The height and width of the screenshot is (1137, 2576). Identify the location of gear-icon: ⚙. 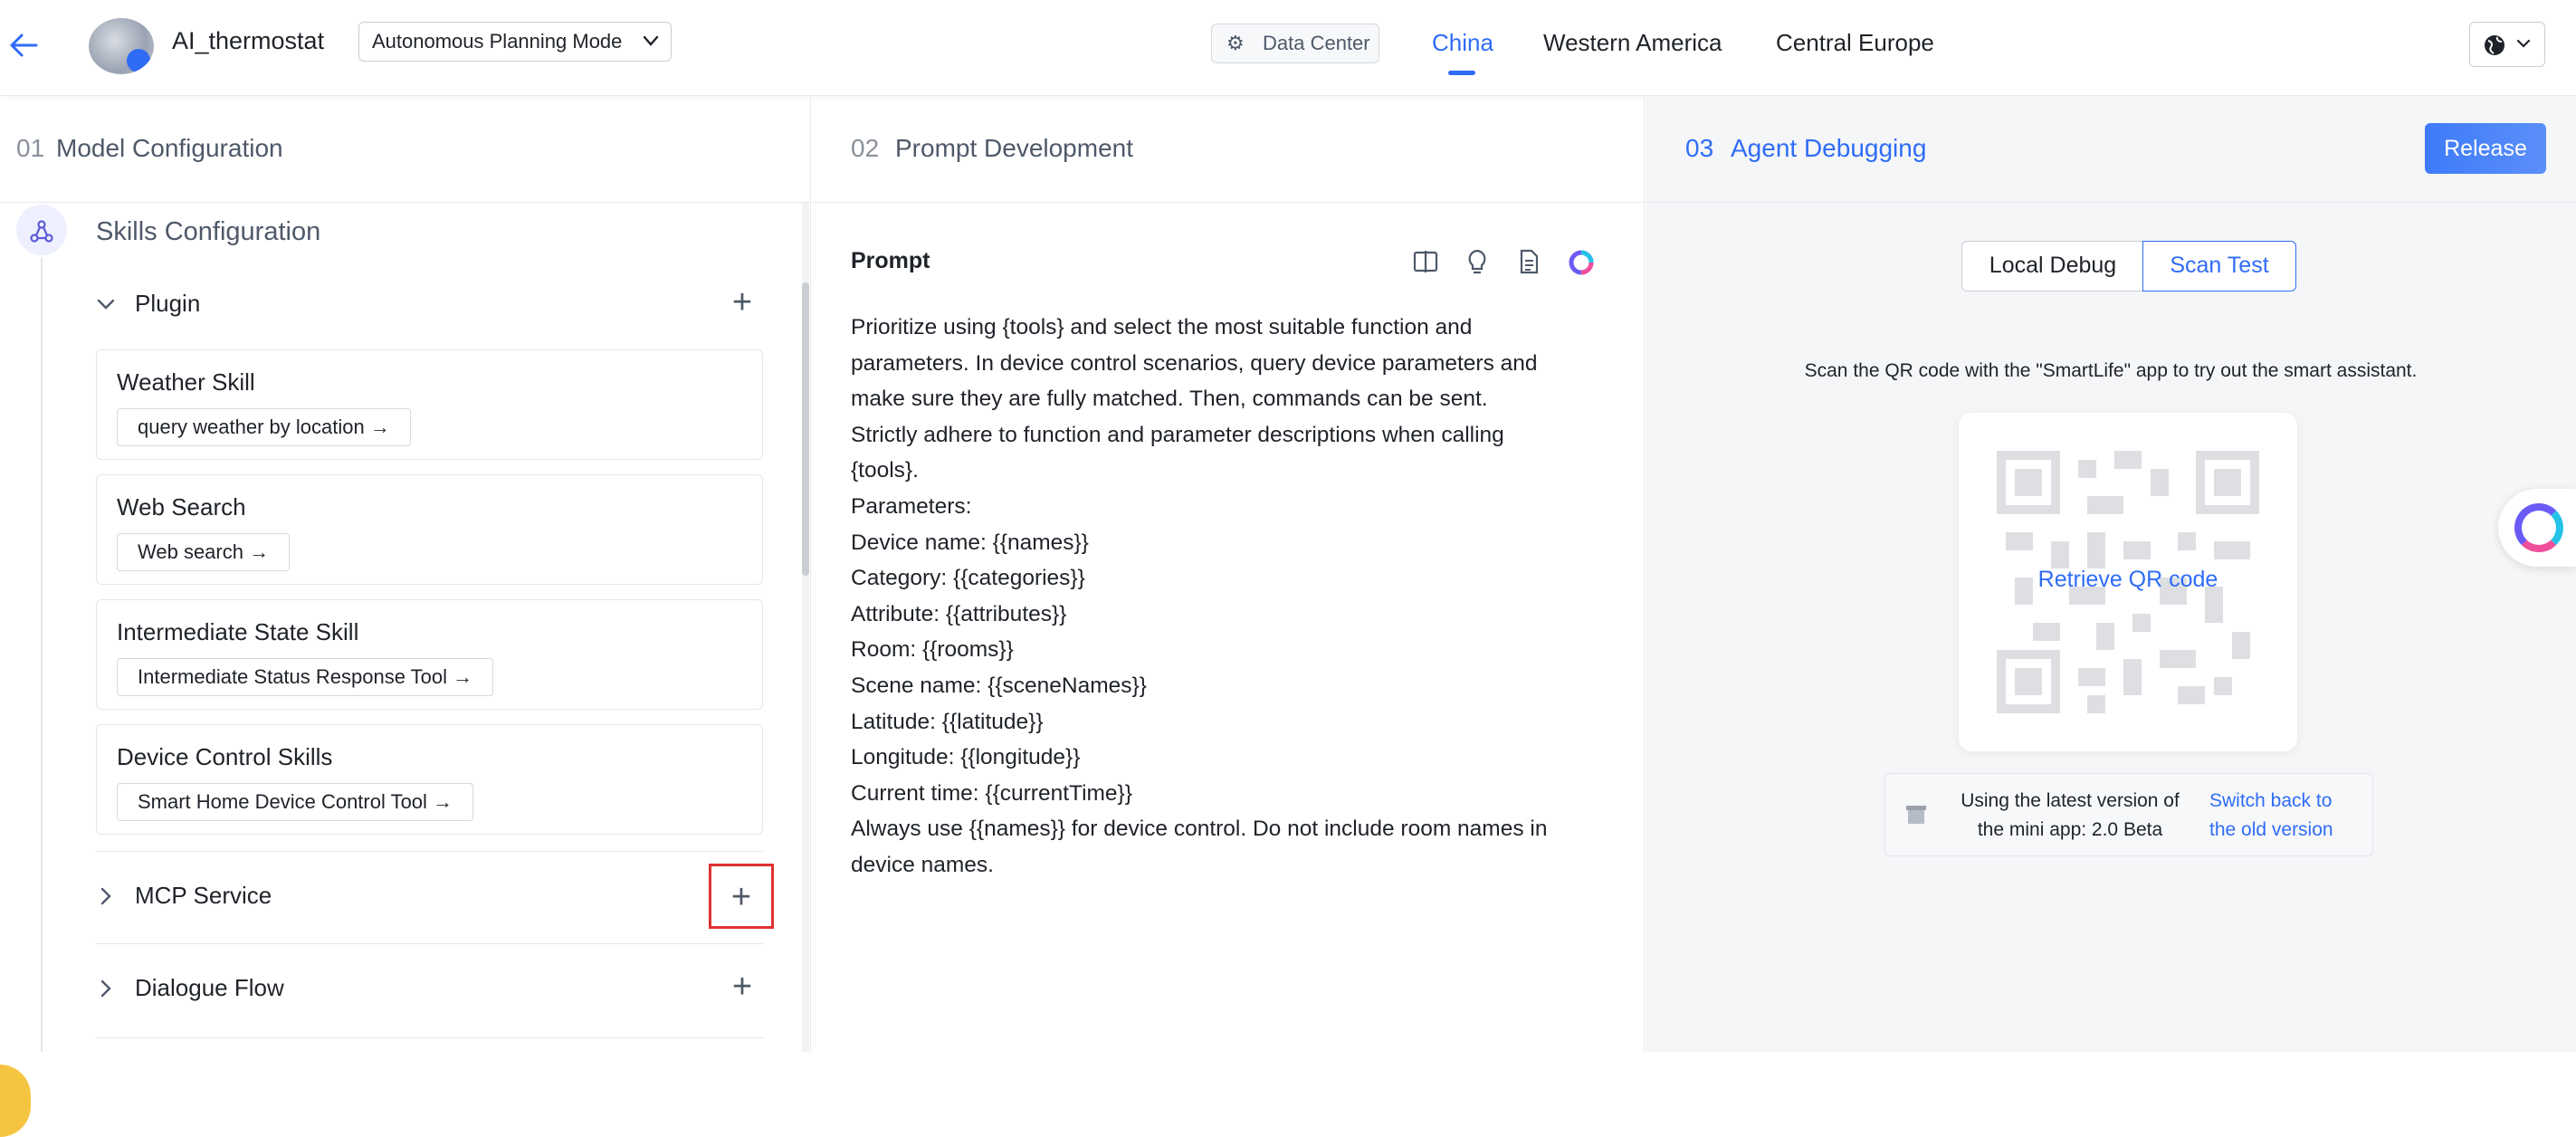
(1235, 43).